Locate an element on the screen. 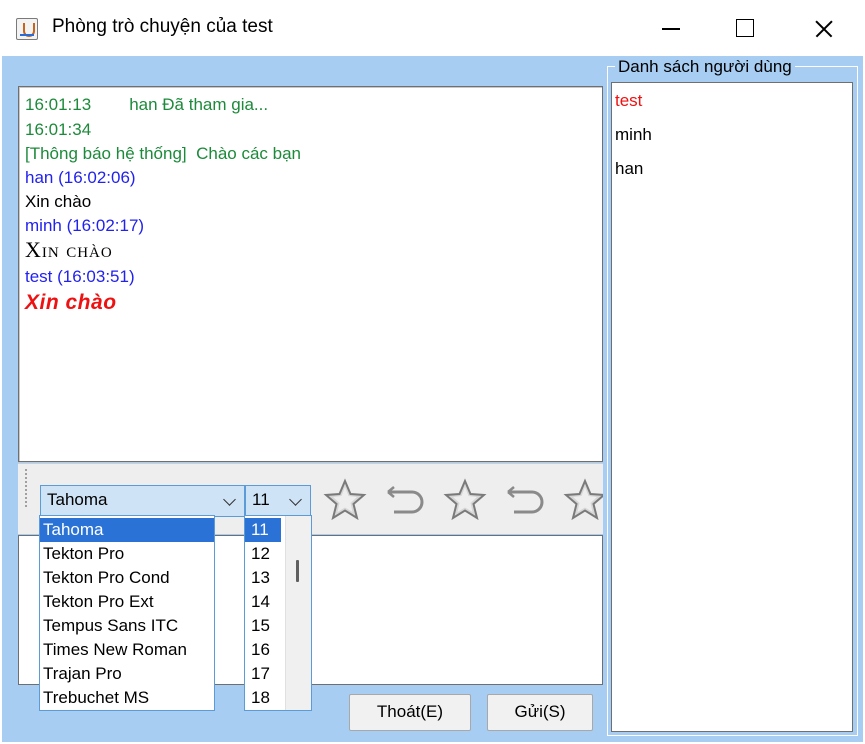 This screenshot has height=744, width=865. user-item-minh: minh is located at coordinates (633, 135).